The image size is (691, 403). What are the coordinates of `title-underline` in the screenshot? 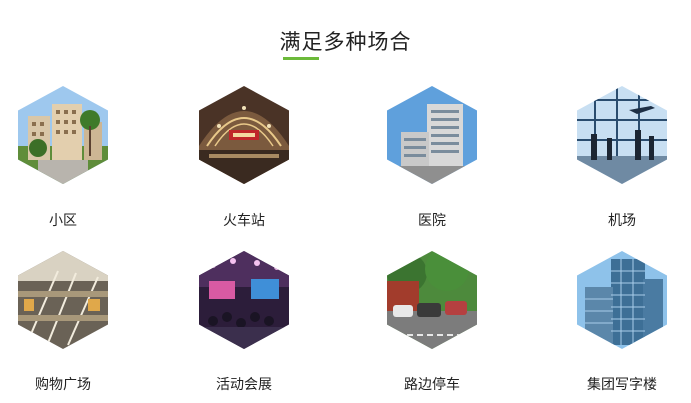 It's located at (301, 58).